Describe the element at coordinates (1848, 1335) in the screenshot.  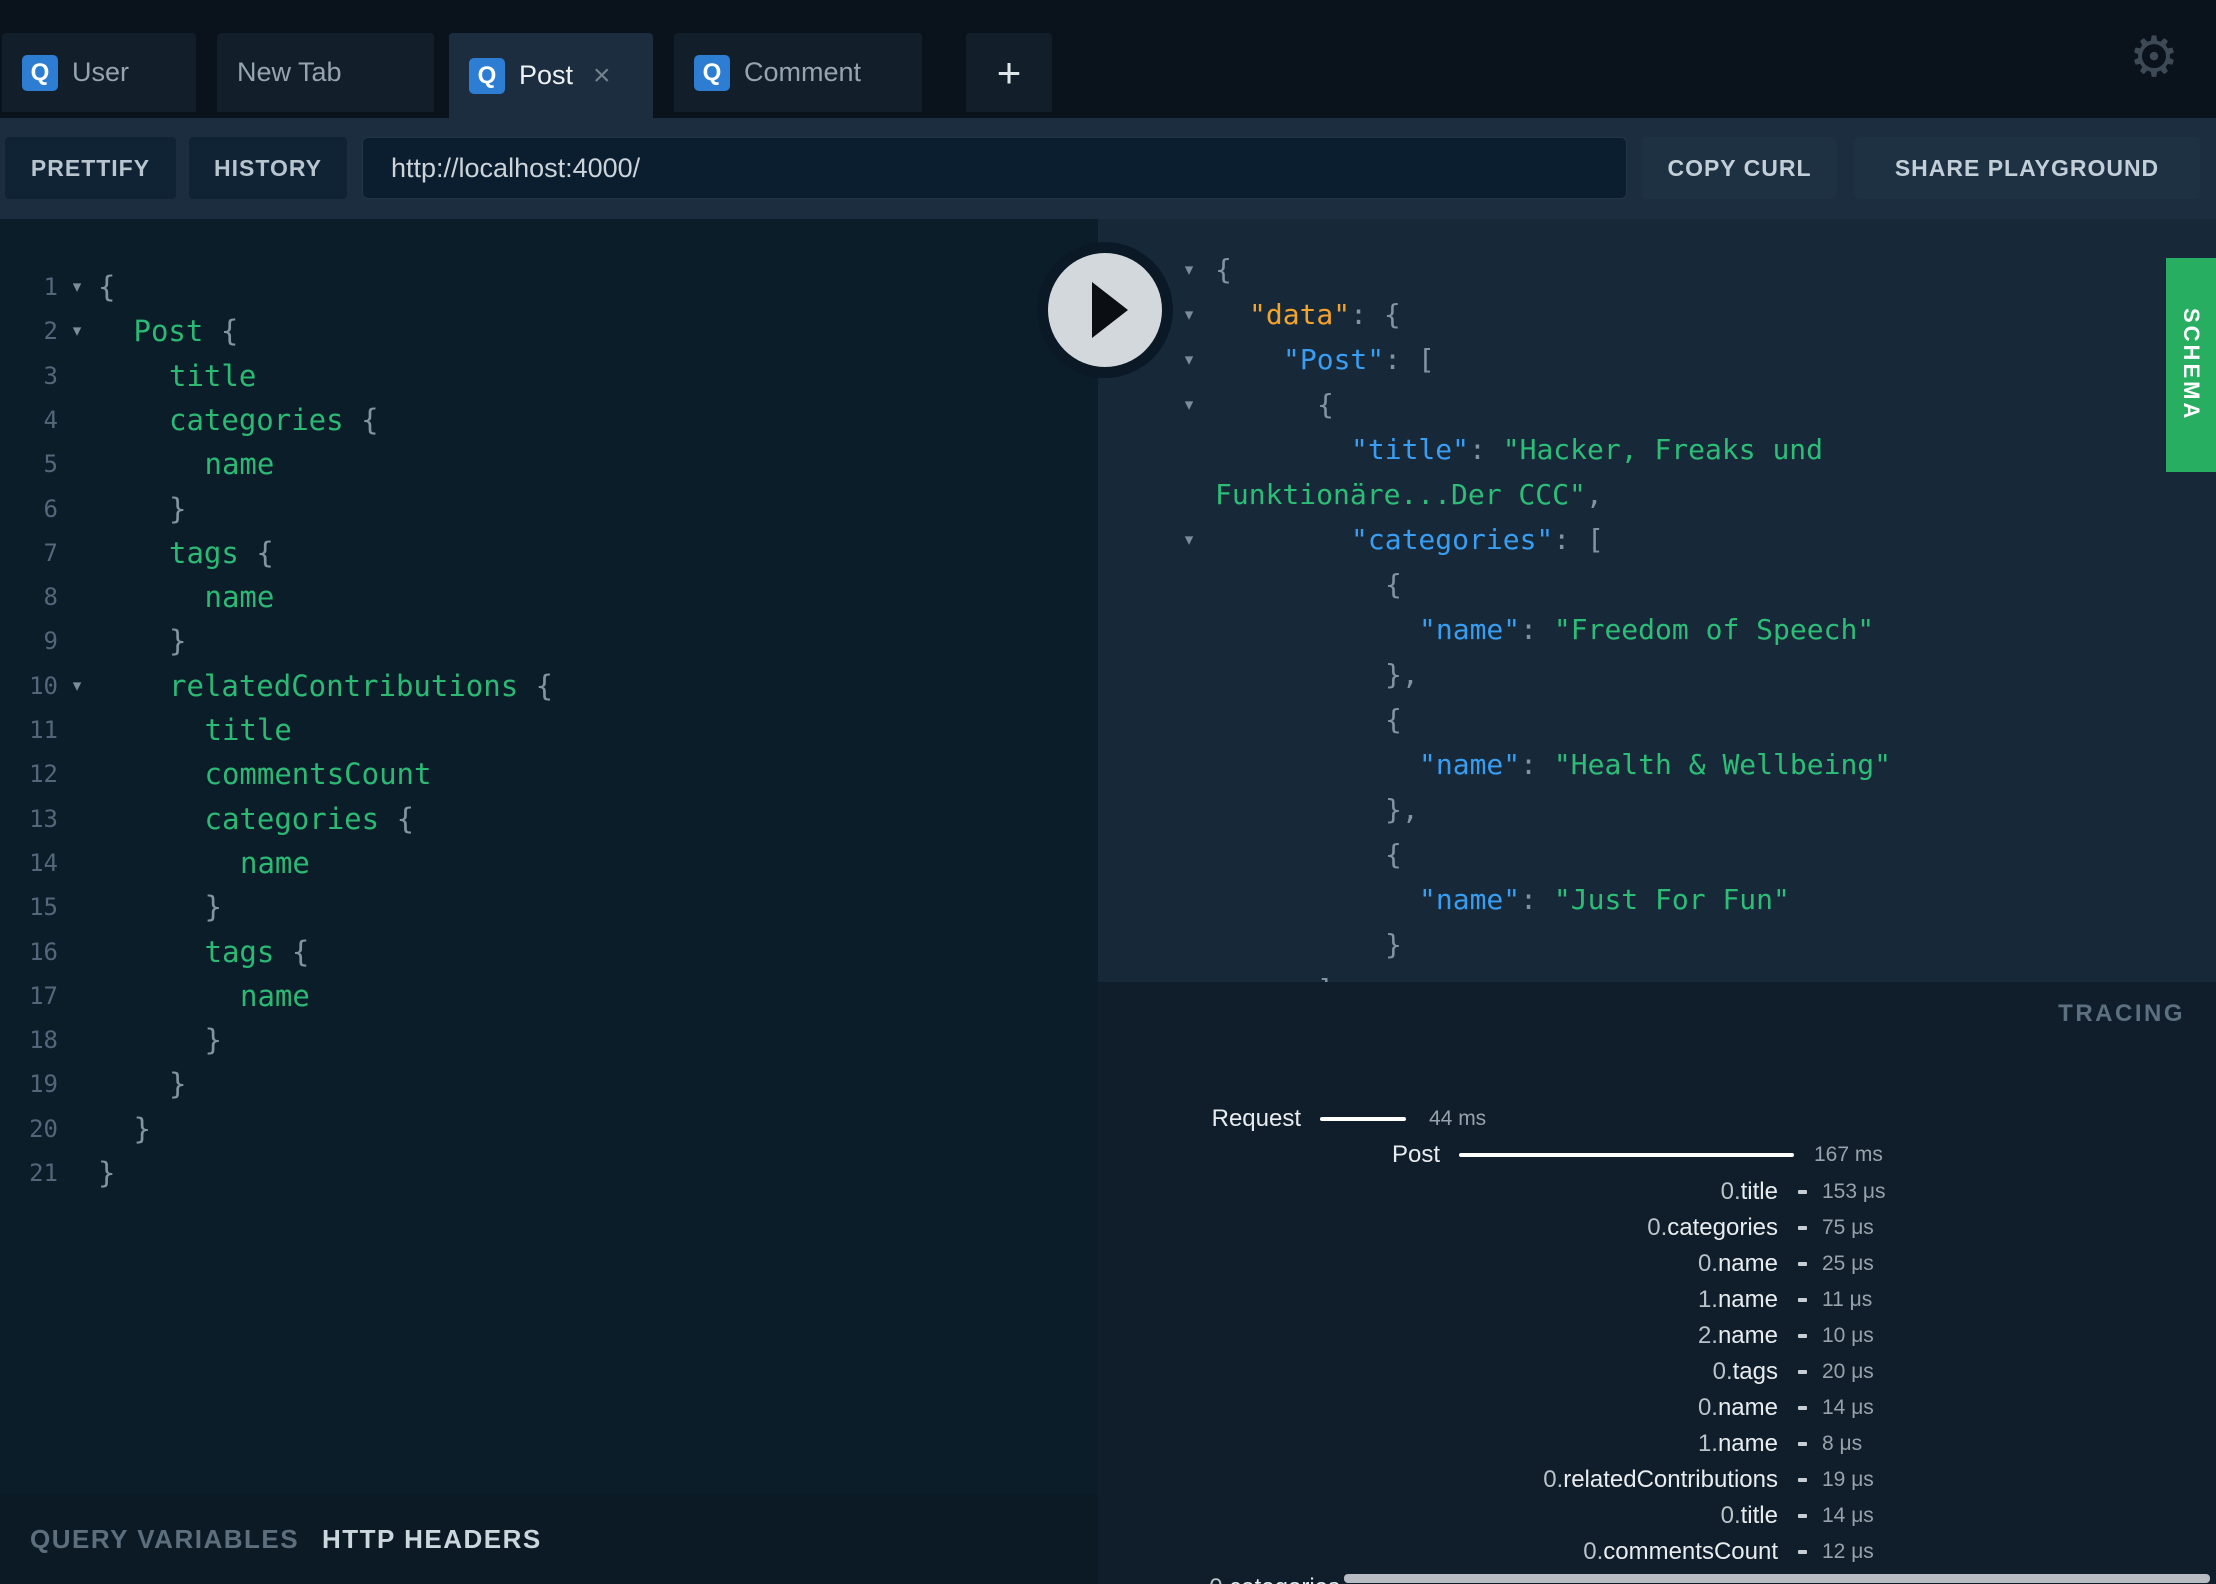
I see `tracing-time: 10 μs` at that location.